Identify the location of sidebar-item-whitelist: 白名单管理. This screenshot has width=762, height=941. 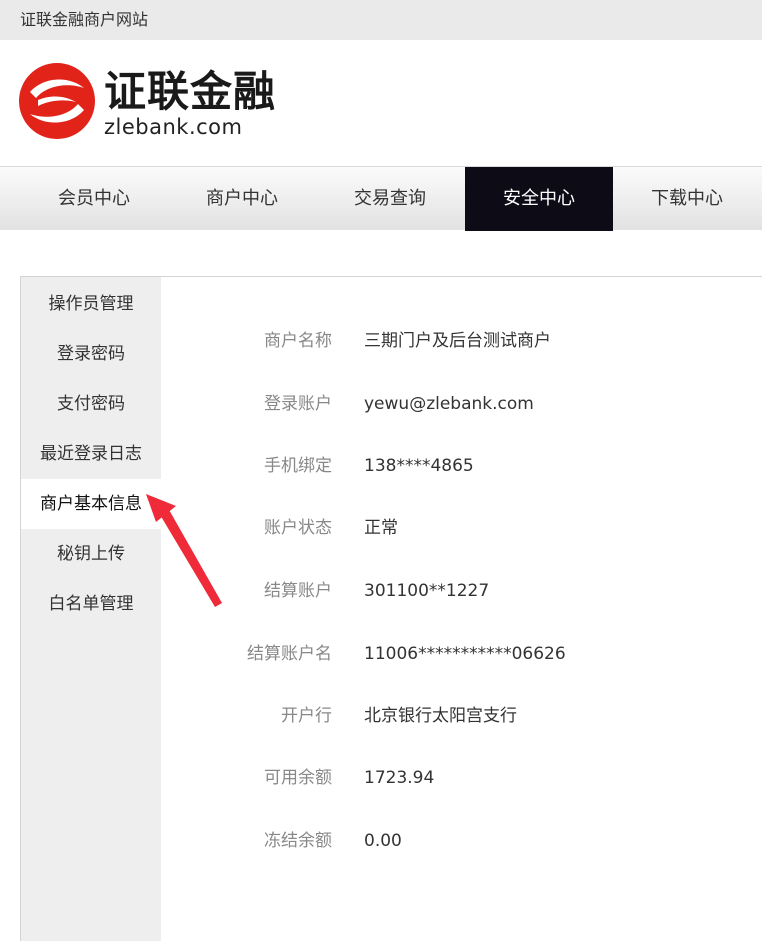
(91, 604).